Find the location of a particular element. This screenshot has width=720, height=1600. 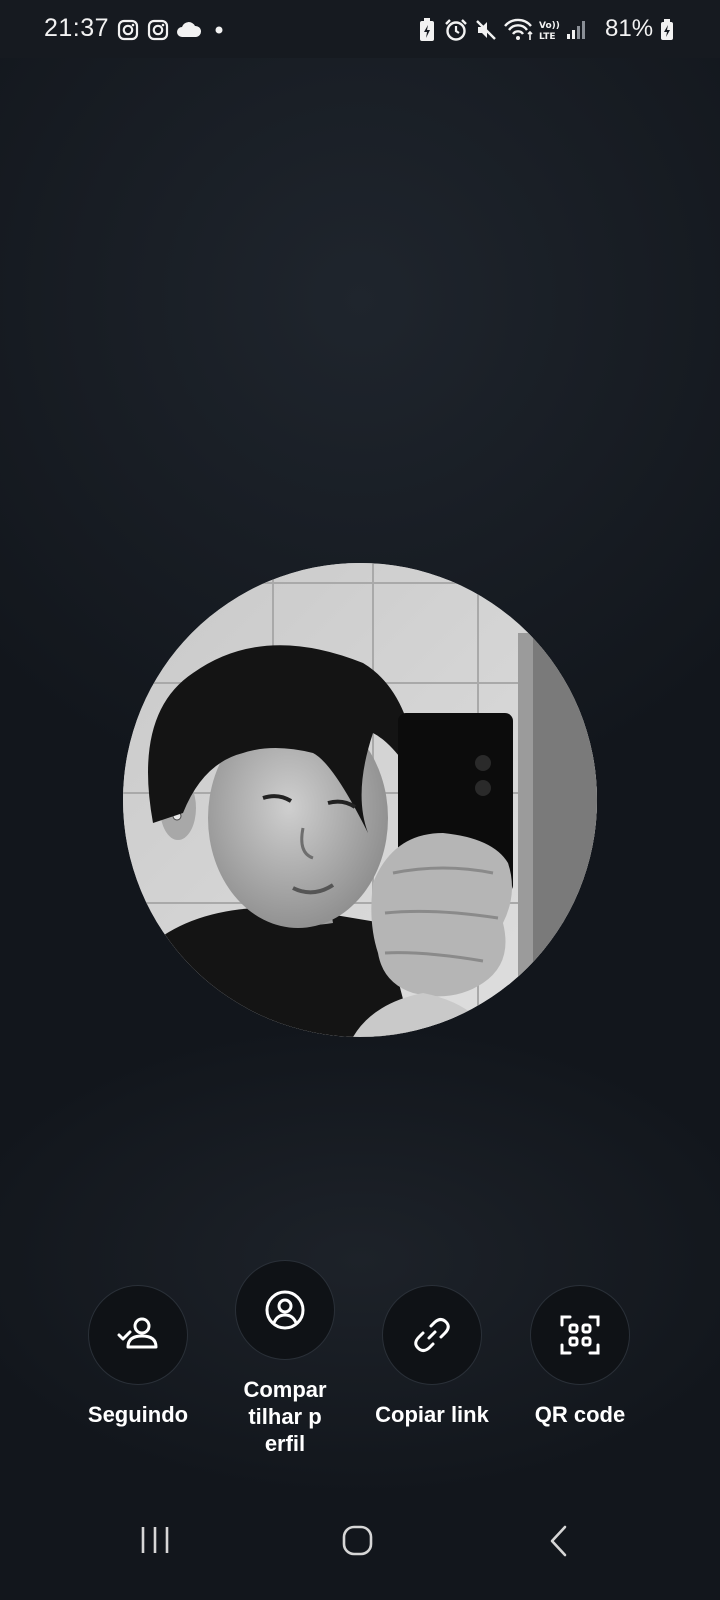

battery-saver-icon is located at coordinates (427, 29).